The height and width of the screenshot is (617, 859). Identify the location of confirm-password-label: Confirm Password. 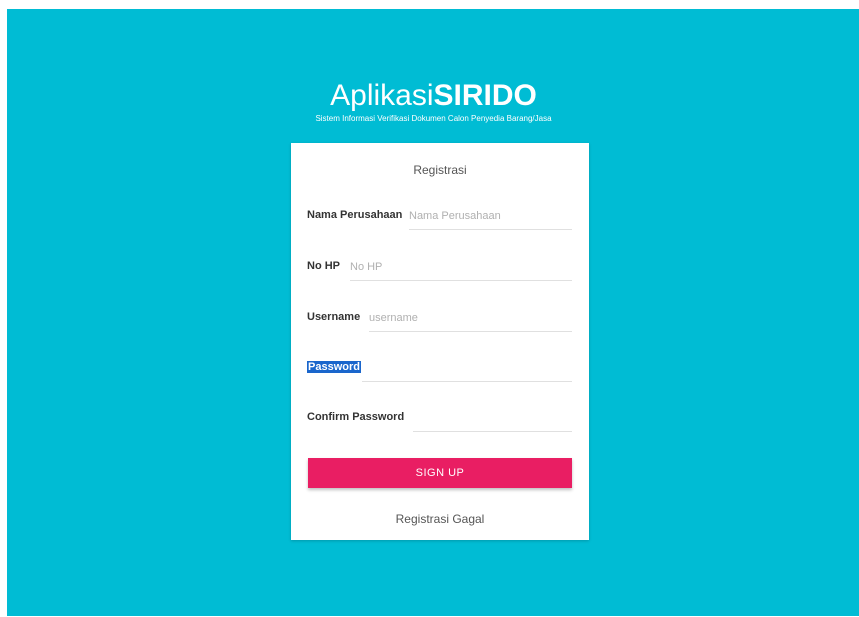
(356, 417).